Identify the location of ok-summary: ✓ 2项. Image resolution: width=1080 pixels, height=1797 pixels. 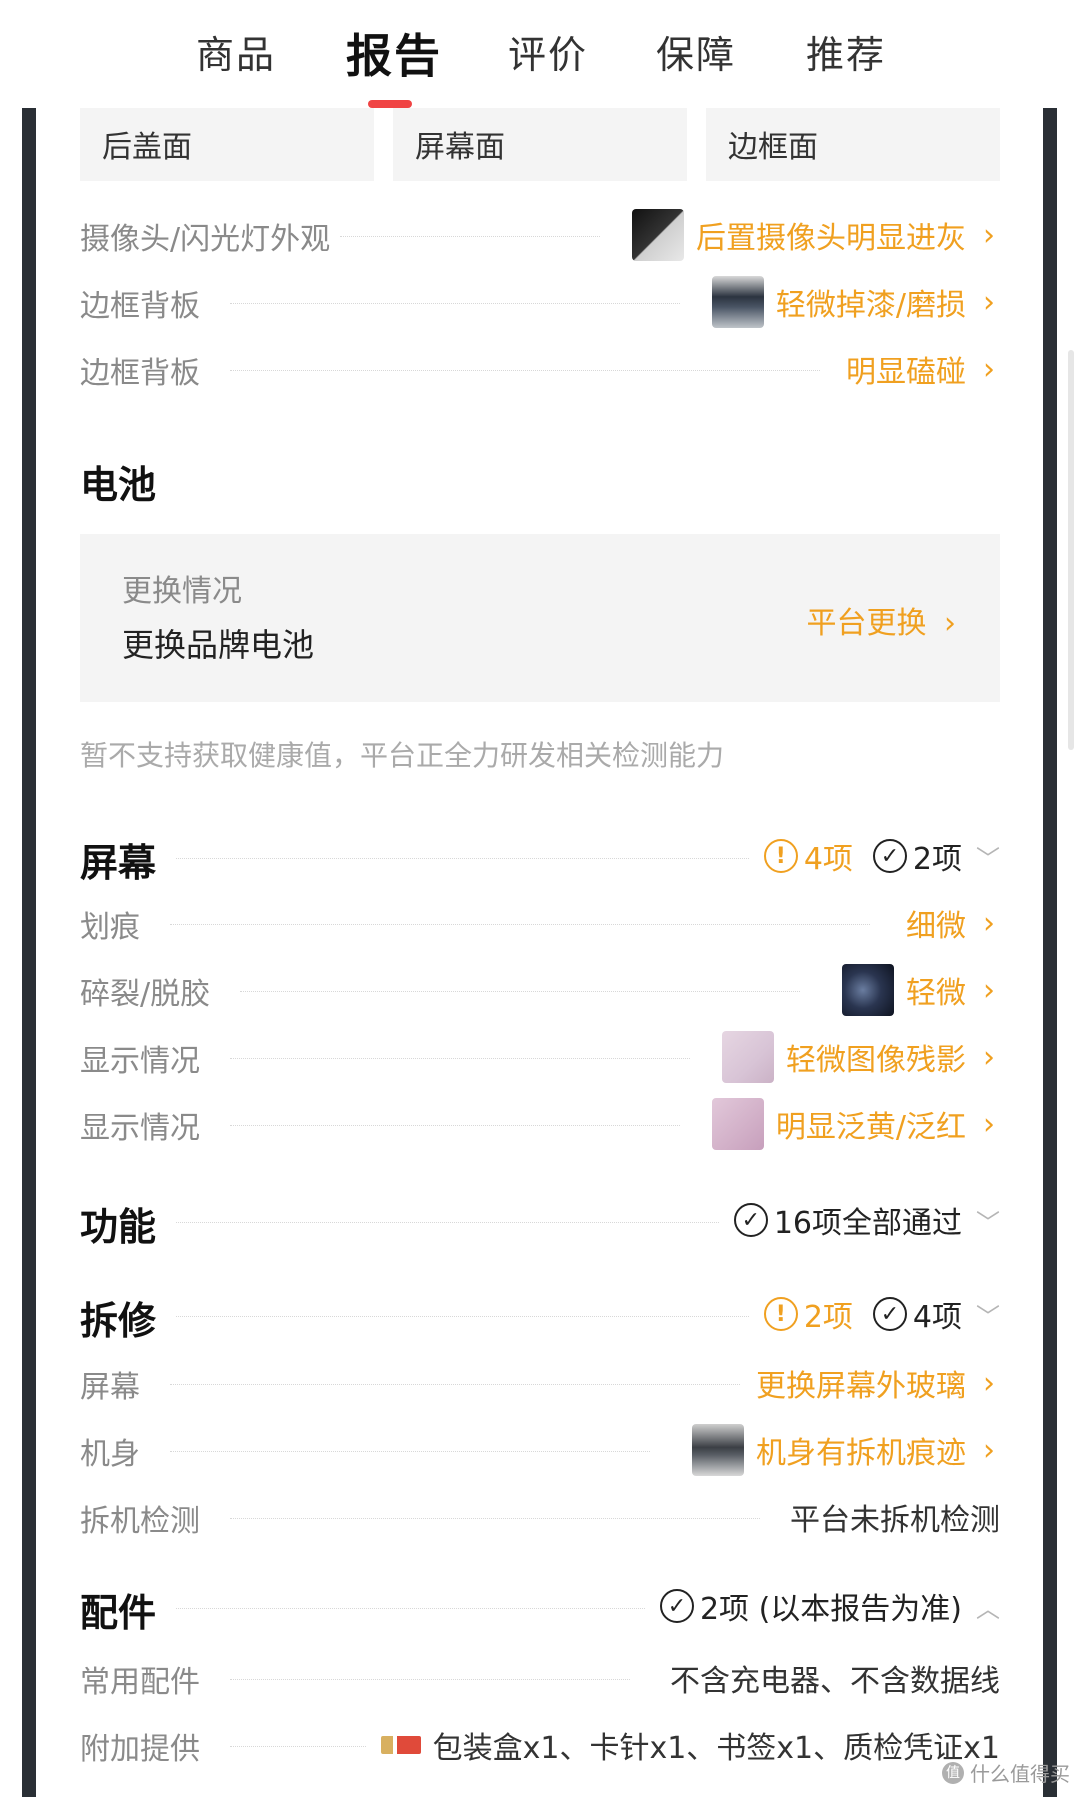
(917, 856).